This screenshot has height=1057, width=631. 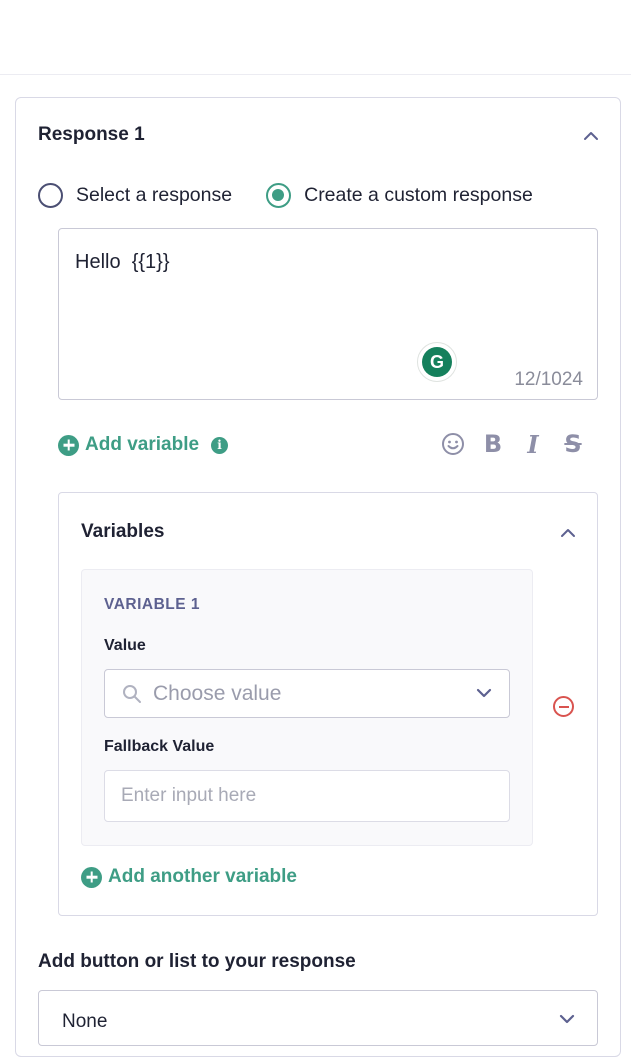 I want to click on variable-1-label: VARIABLE 1, so click(x=152, y=604).